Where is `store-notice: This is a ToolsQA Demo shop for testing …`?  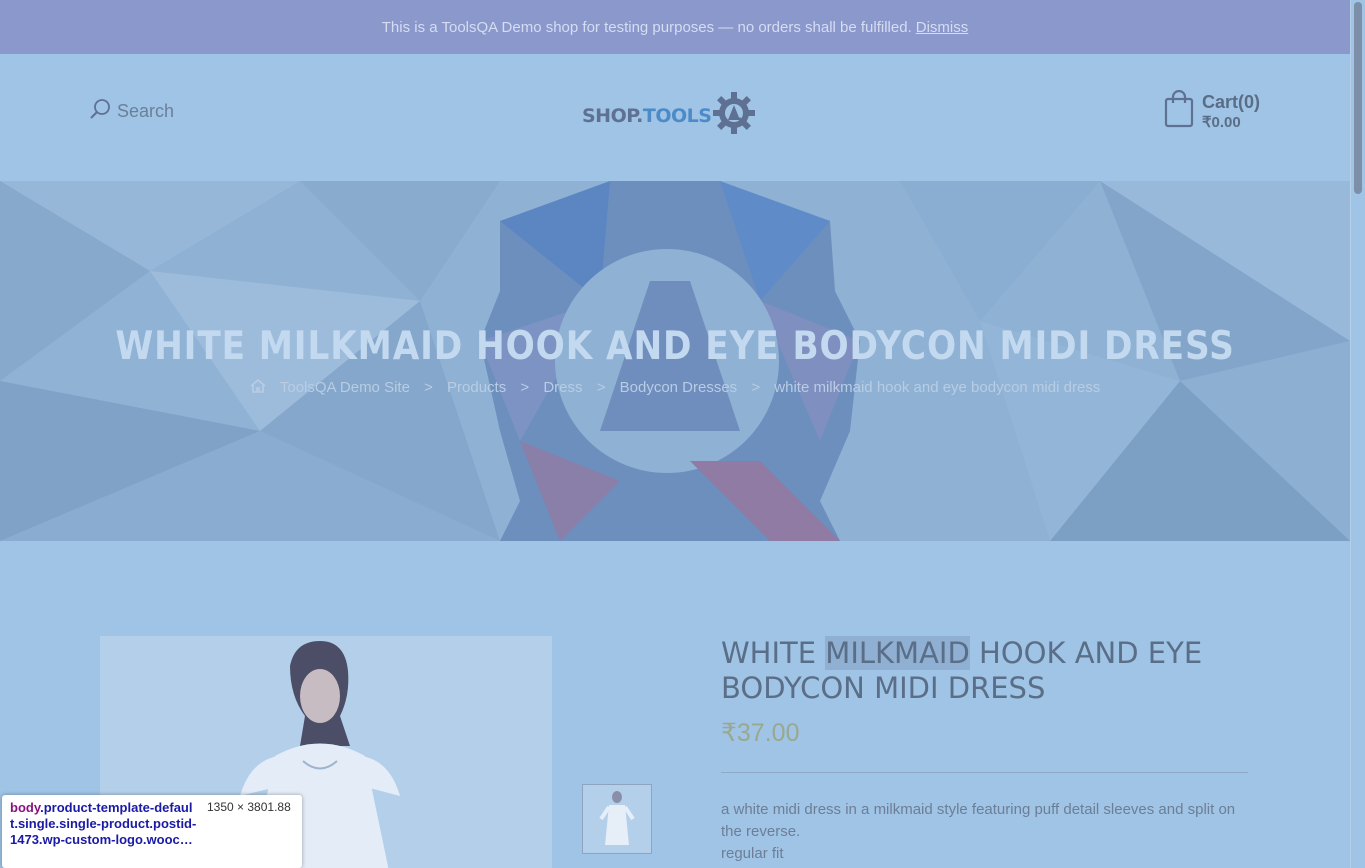 store-notice: This is a ToolsQA Demo shop for testing … is located at coordinates (675, 27).